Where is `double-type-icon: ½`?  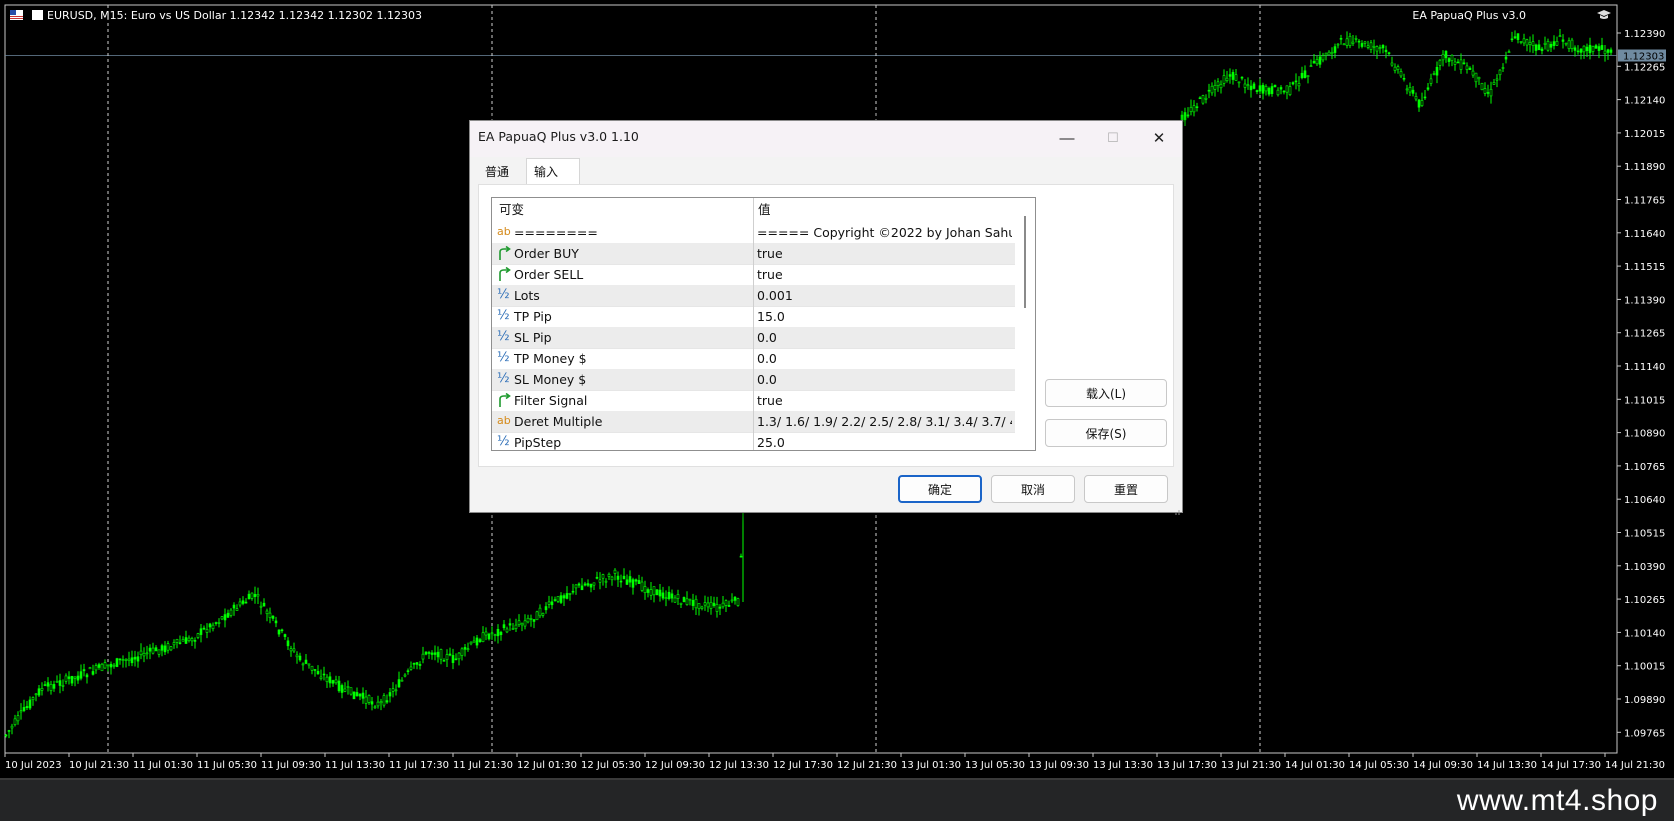
double-type-icon: ½ is located at coordinates (503, 294).